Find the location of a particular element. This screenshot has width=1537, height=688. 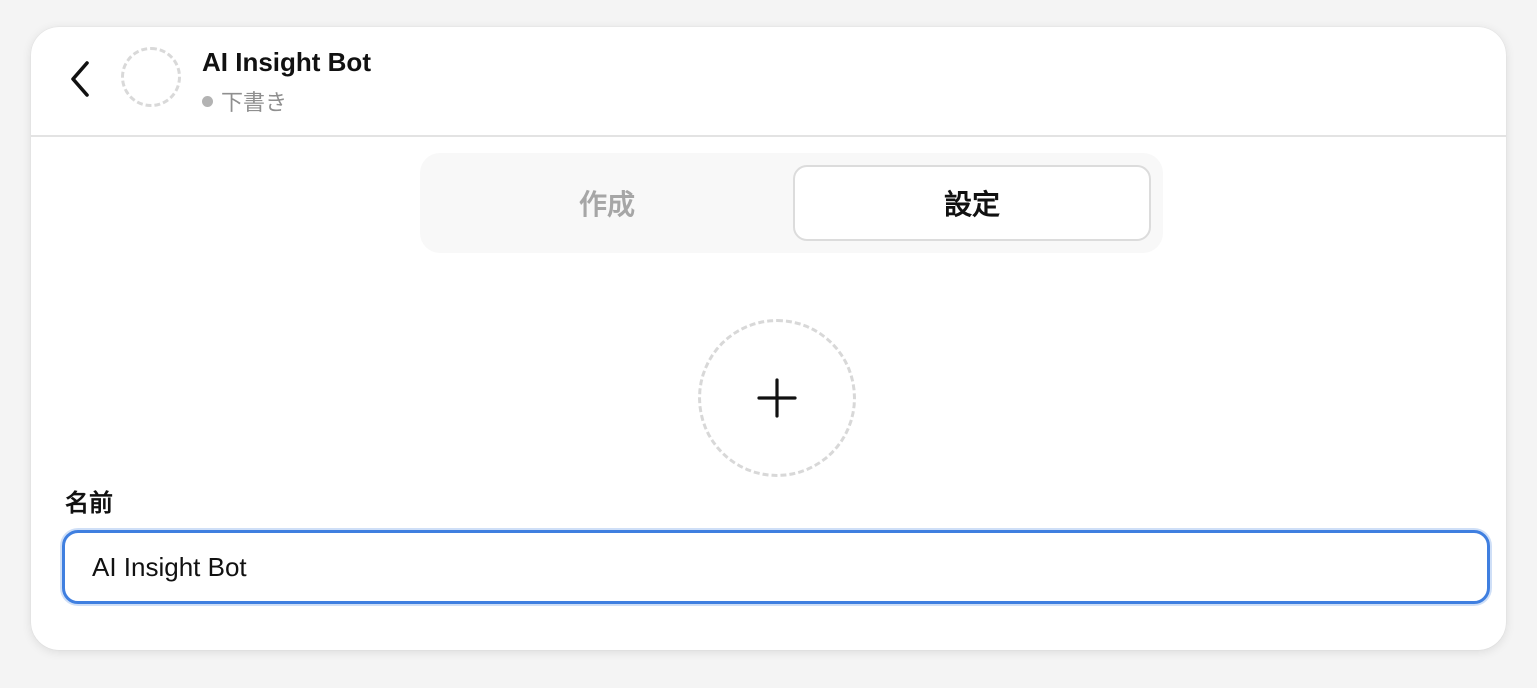

status-text: 下書き is located at coordinates (254, 102).